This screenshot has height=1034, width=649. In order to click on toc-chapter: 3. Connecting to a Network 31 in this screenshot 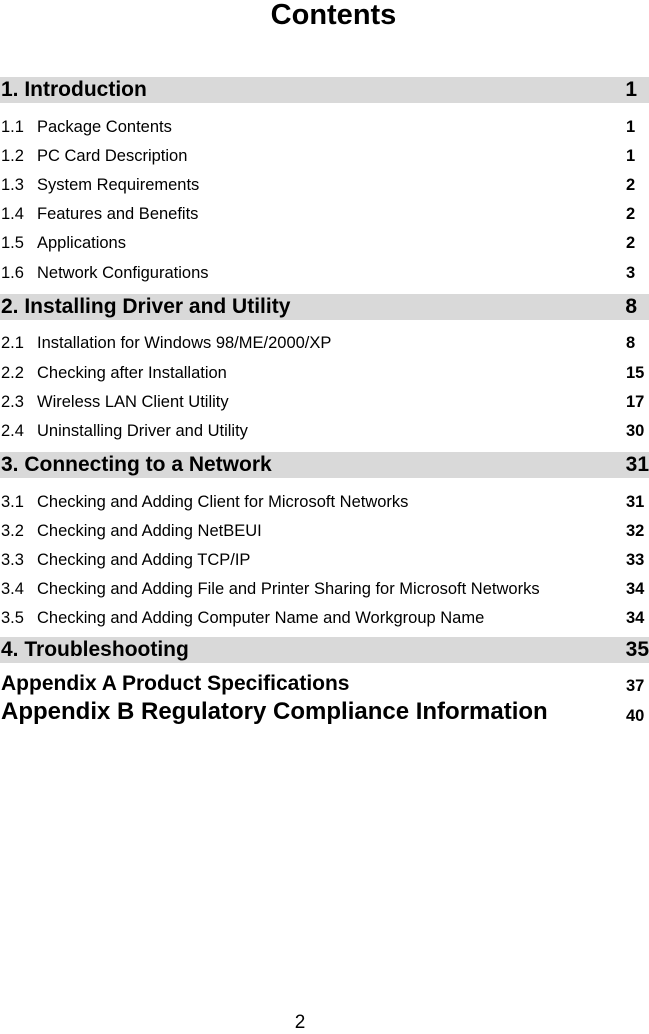, I will do `click(324, 465)`.